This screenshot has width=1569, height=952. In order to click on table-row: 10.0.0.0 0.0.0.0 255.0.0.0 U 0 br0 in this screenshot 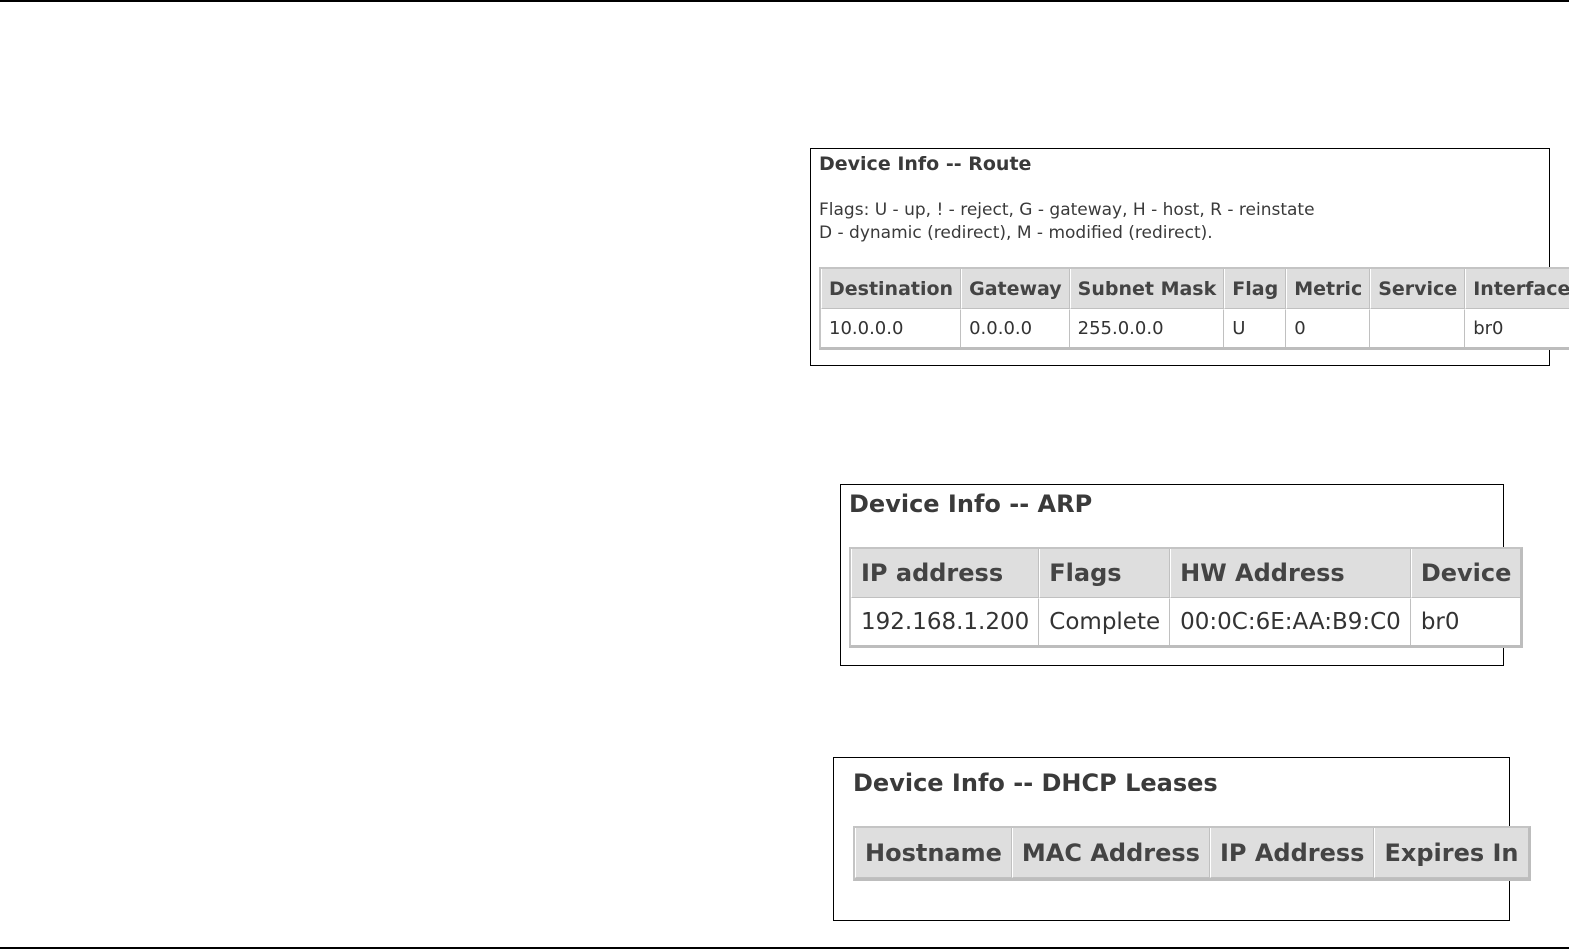, I will do `click(1195, 328)`.